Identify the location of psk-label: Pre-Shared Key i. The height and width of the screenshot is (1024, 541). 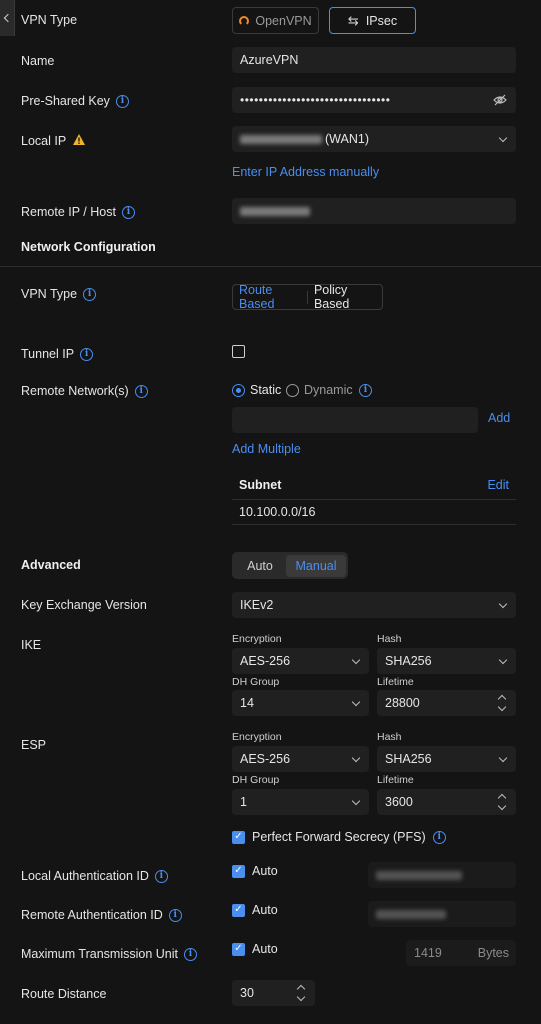
(75, 101).